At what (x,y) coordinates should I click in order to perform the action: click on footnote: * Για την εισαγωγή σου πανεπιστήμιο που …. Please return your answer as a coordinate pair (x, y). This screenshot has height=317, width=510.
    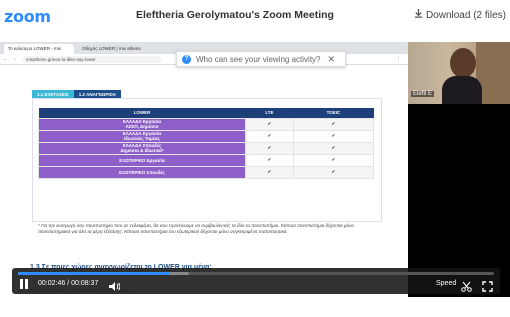
    Looking at the image, I should click on (196, 228).